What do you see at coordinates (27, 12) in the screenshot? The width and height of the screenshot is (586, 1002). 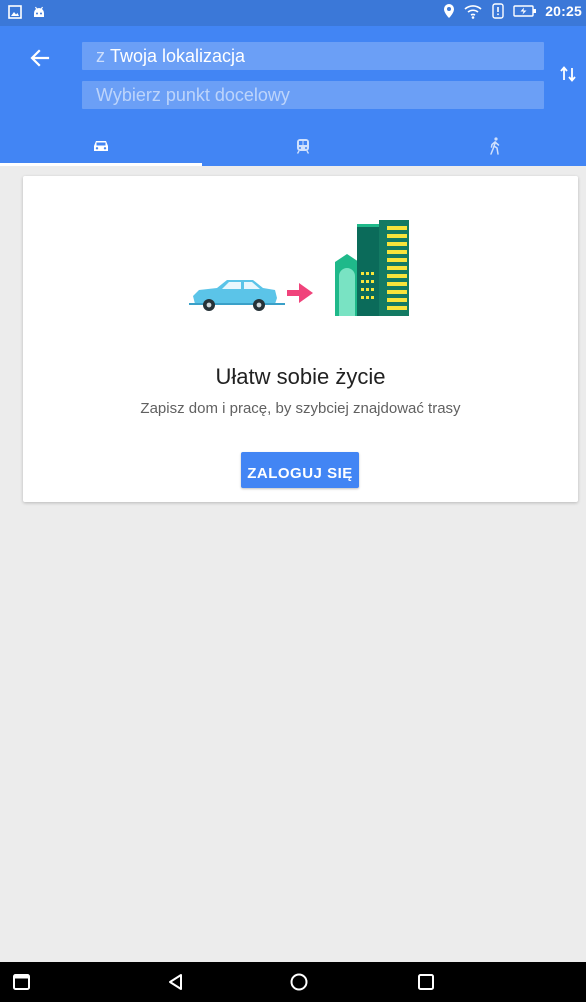 I see `status-bar-left` at bounding box center [27, 12].